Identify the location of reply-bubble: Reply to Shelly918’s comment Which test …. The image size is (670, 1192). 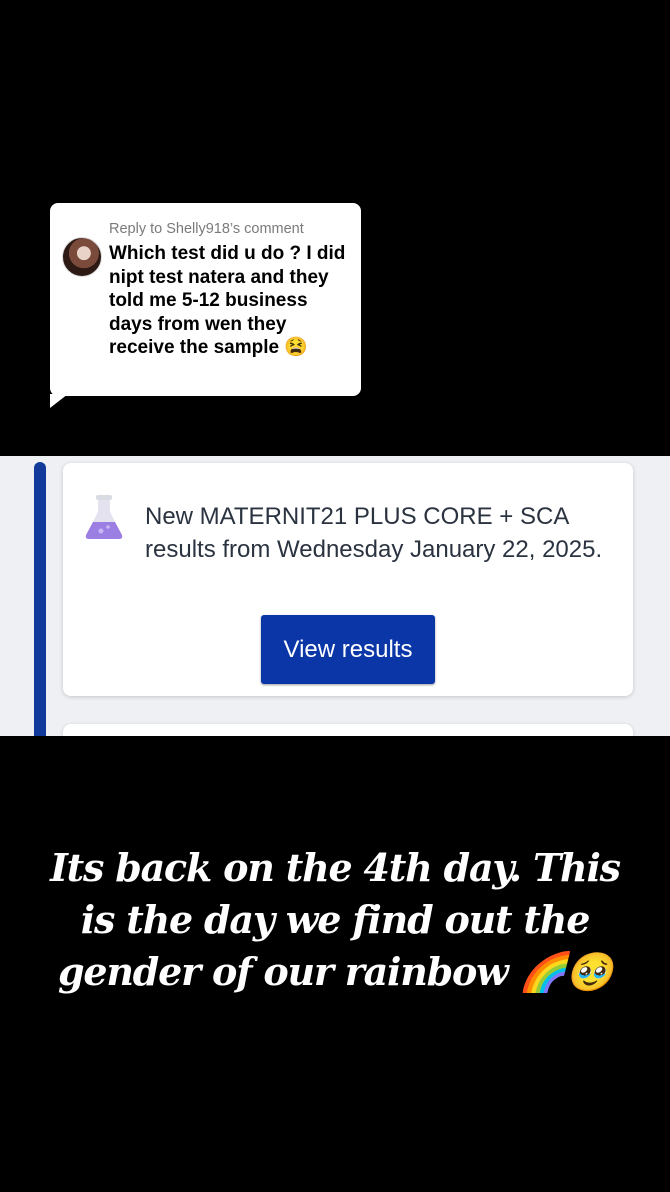
(205, 305).